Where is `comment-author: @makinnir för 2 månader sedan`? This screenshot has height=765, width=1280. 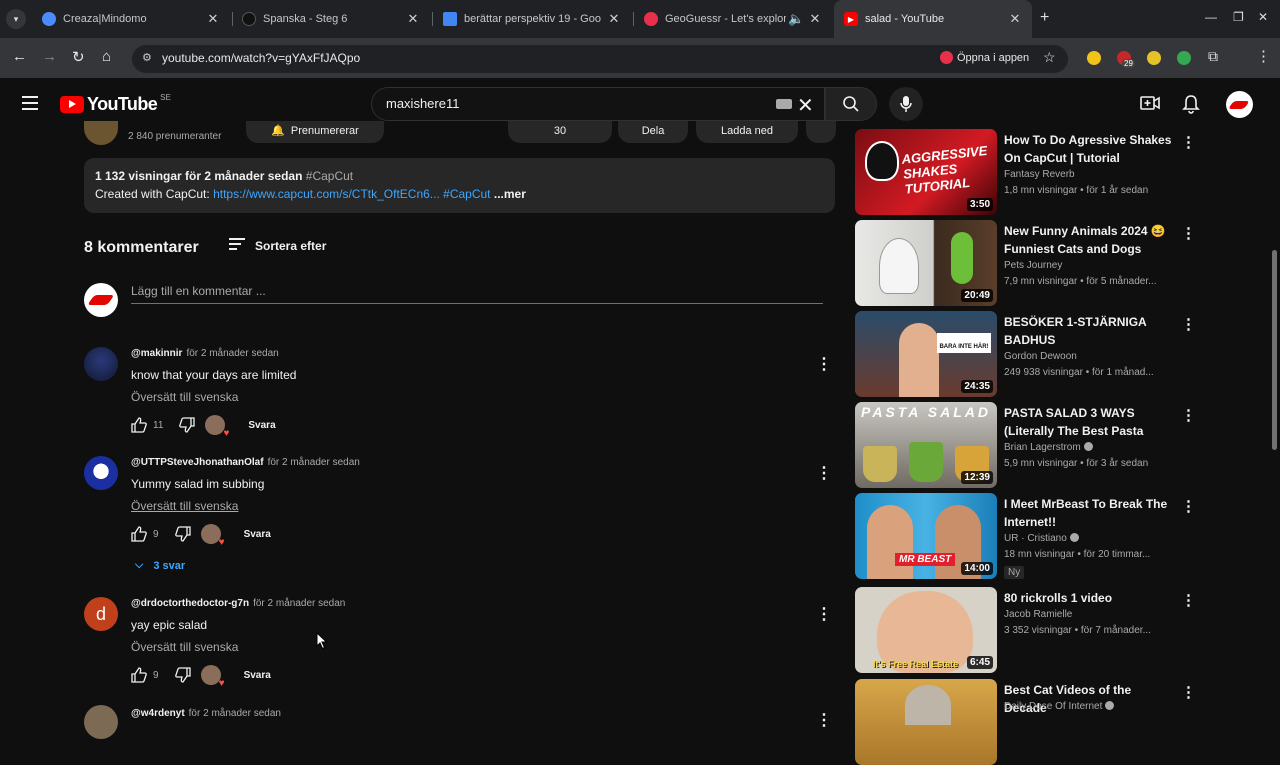 comment-author: @makinnir för 2 månader sedan is located at coordinates (205, 353).